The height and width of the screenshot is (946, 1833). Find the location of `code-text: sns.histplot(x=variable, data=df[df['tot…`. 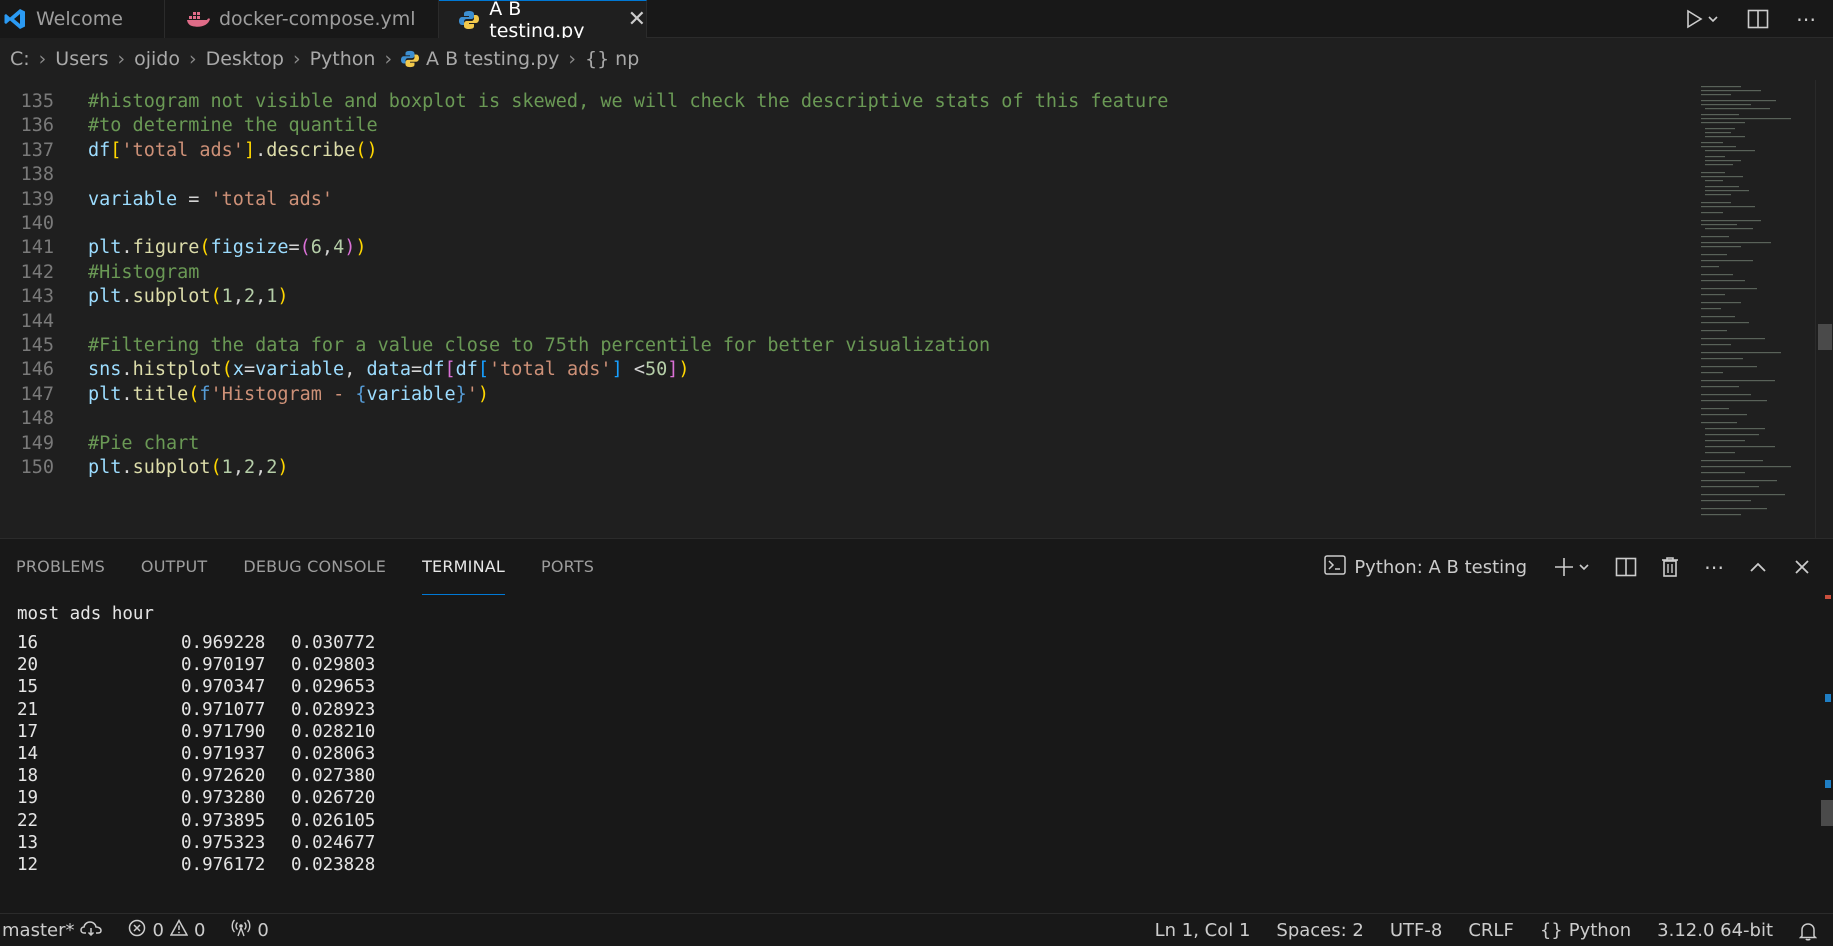

code-text: sns.histplot(x=variable, data=df[df['tot… is located at coordinates (389, 370).